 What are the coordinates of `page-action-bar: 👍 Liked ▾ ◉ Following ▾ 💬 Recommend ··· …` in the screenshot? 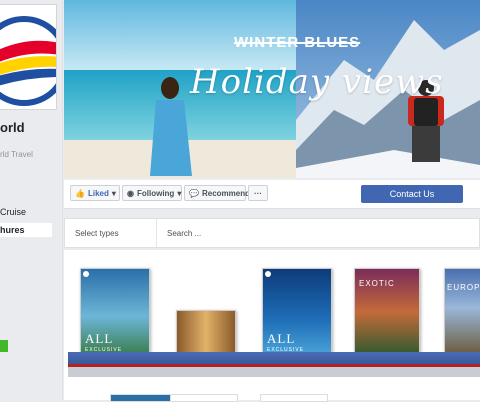 It's located at (272, 194).